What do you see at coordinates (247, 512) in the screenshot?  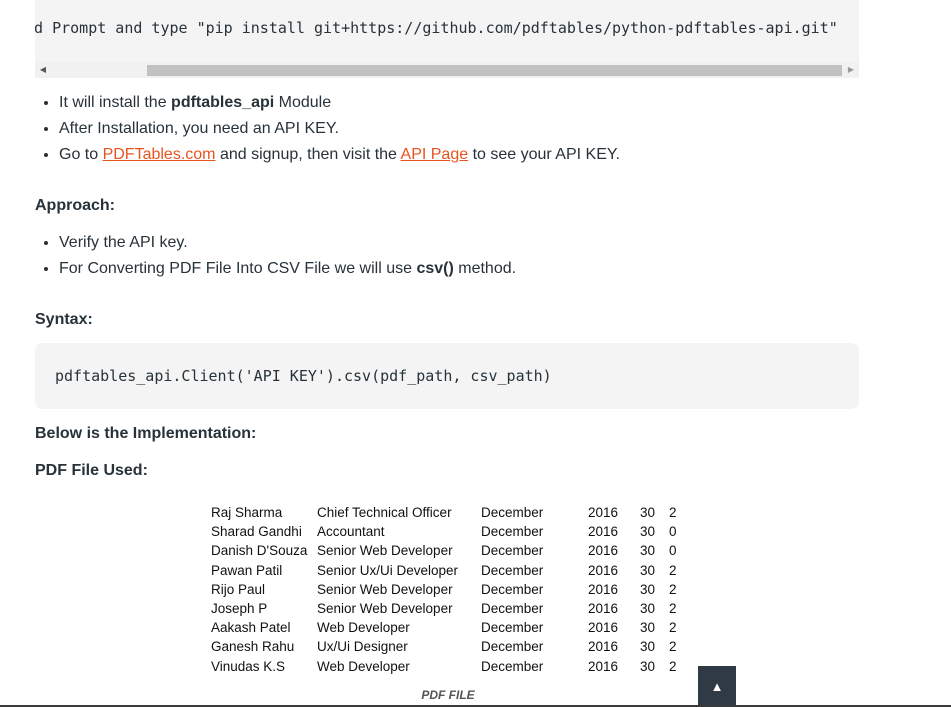 I see `pdf-cell-name: Raj Sharma` at bounding box center [247, 512].